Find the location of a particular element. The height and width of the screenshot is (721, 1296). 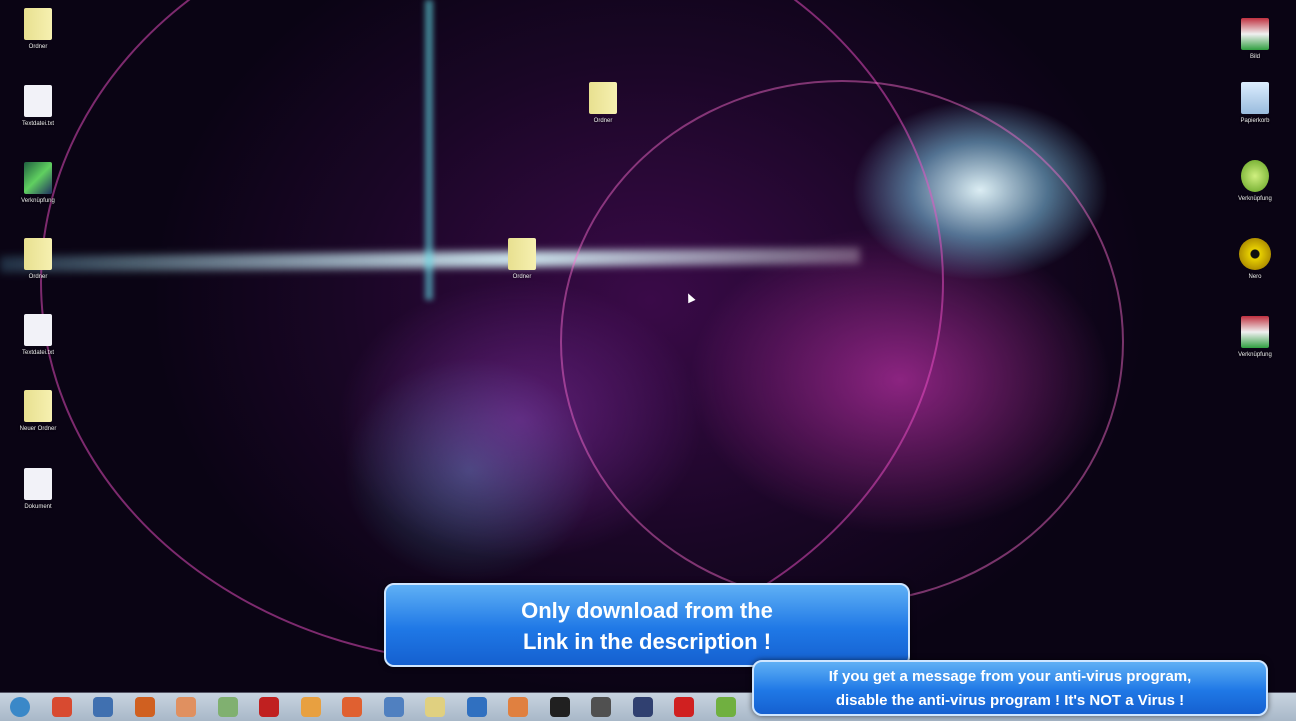

banner-line: Only download from the is located at coordinates (647, 610).